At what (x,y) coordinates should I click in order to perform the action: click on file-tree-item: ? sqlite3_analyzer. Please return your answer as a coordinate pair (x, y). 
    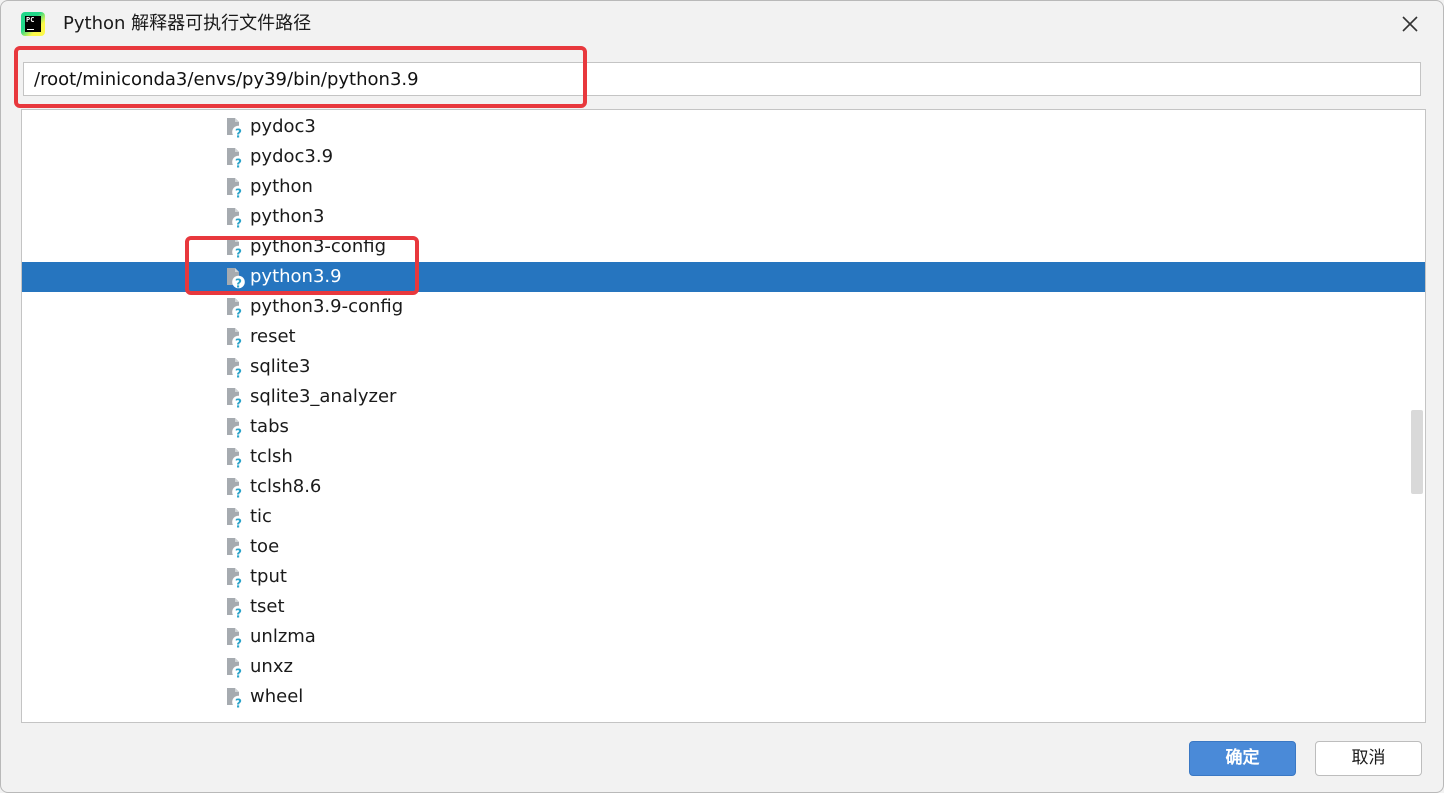
    Looking at the image, I should click on (723, 397).